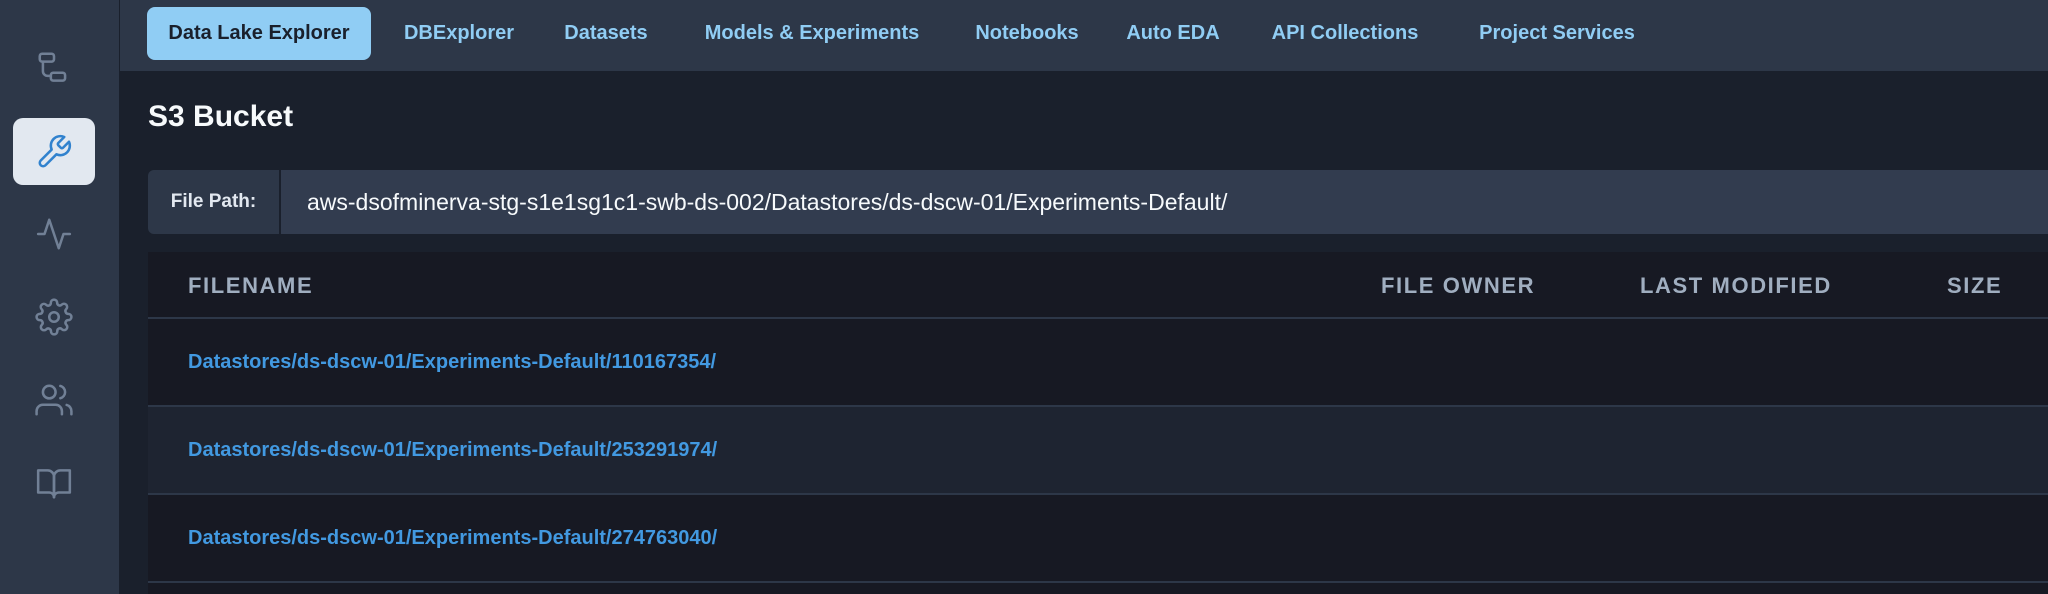 The width and height of the screenshot is (2048, 594). What do you see at coordinates (1458, 285) in the screenshot?
I see `column-header-file-owner: FILE OWNER` at bounding box center [1458, 285].